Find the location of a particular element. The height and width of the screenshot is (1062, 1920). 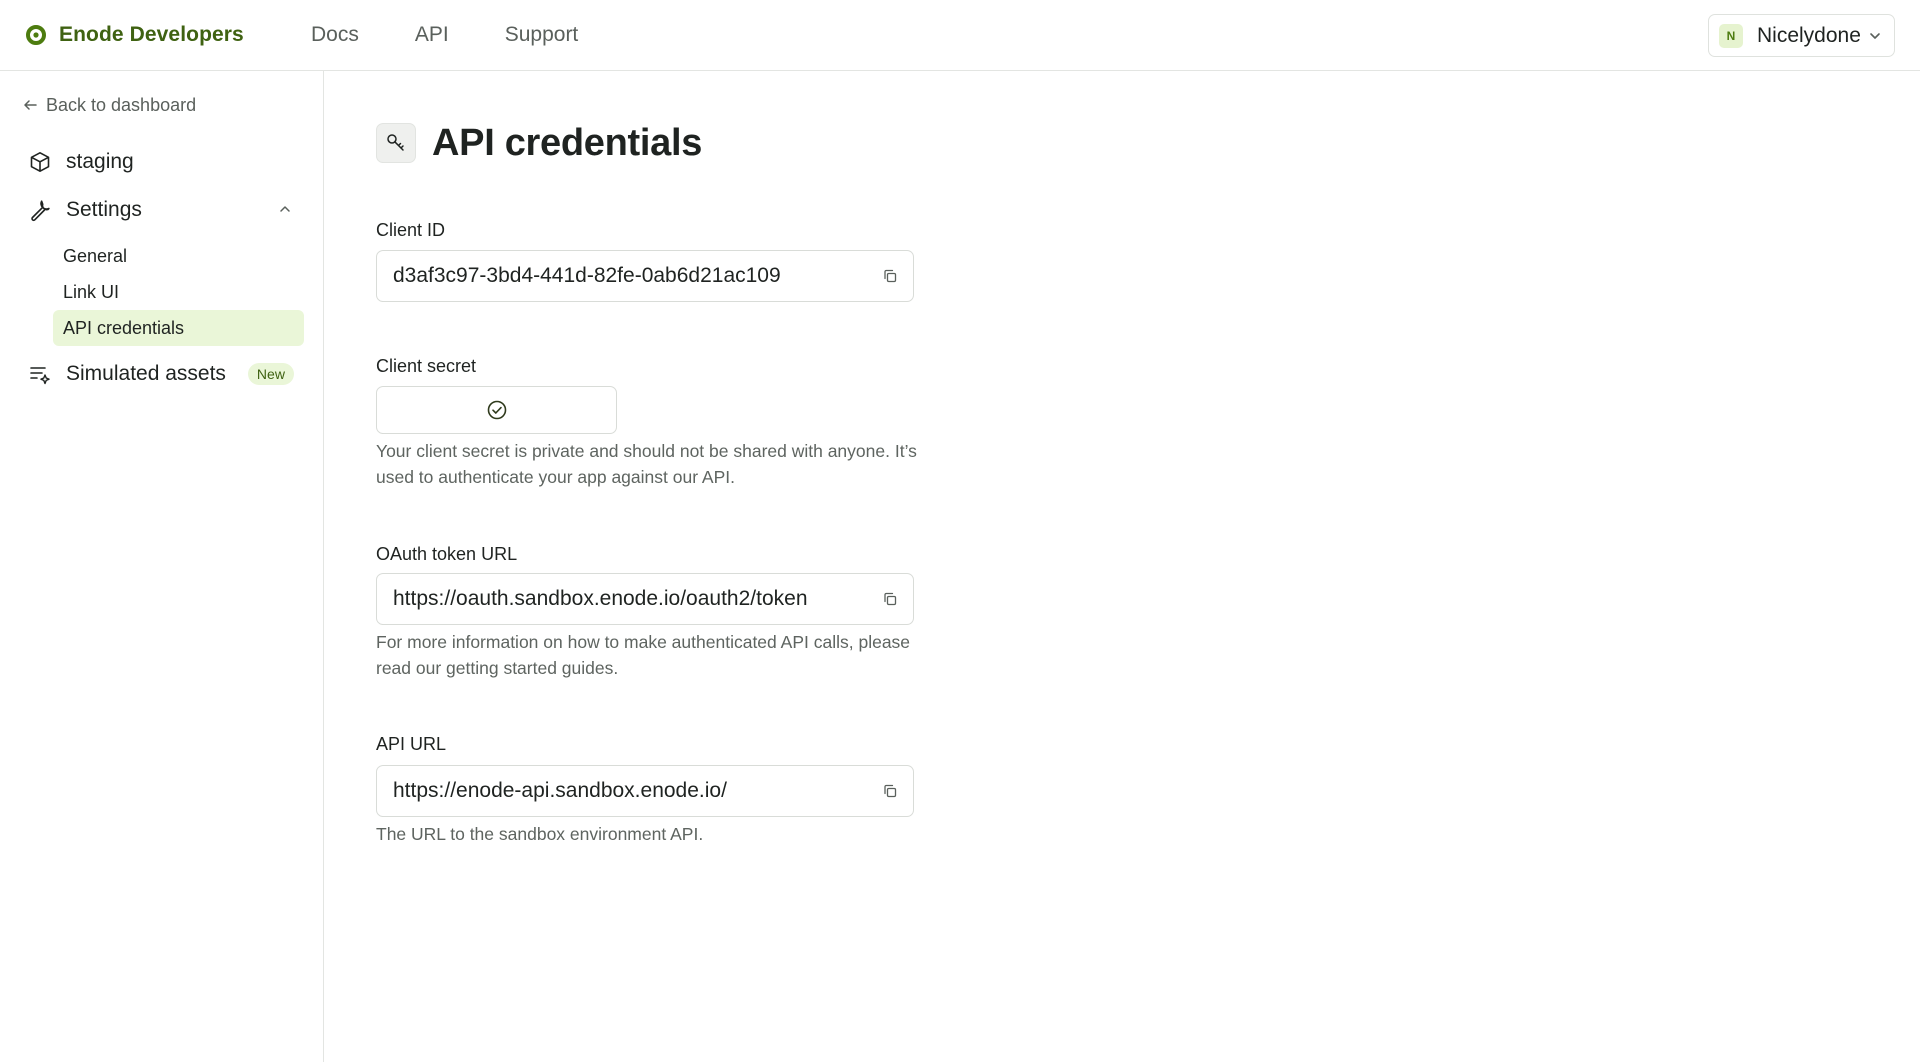

sidebar-item-general: General is located at coordinates (178, 256).